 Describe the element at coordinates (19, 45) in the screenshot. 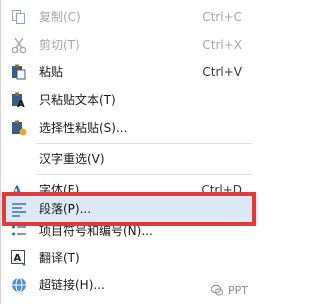

I see `cut-icon` at that location.